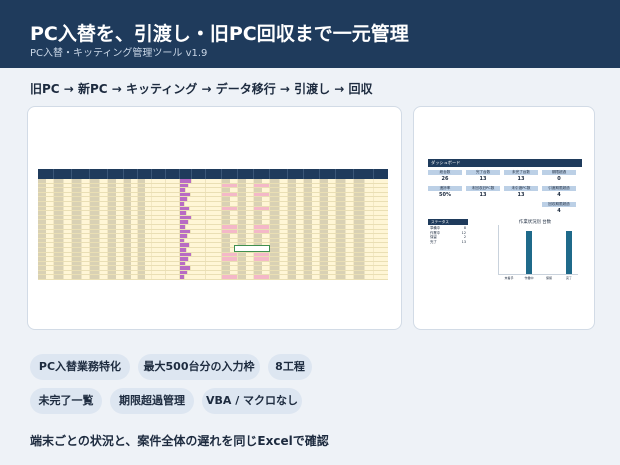 The height and width of the screenshot is (465, 620). Describe the element at coordinates (463, 241) in the screenshot. I see `status-count: 13` at that location.